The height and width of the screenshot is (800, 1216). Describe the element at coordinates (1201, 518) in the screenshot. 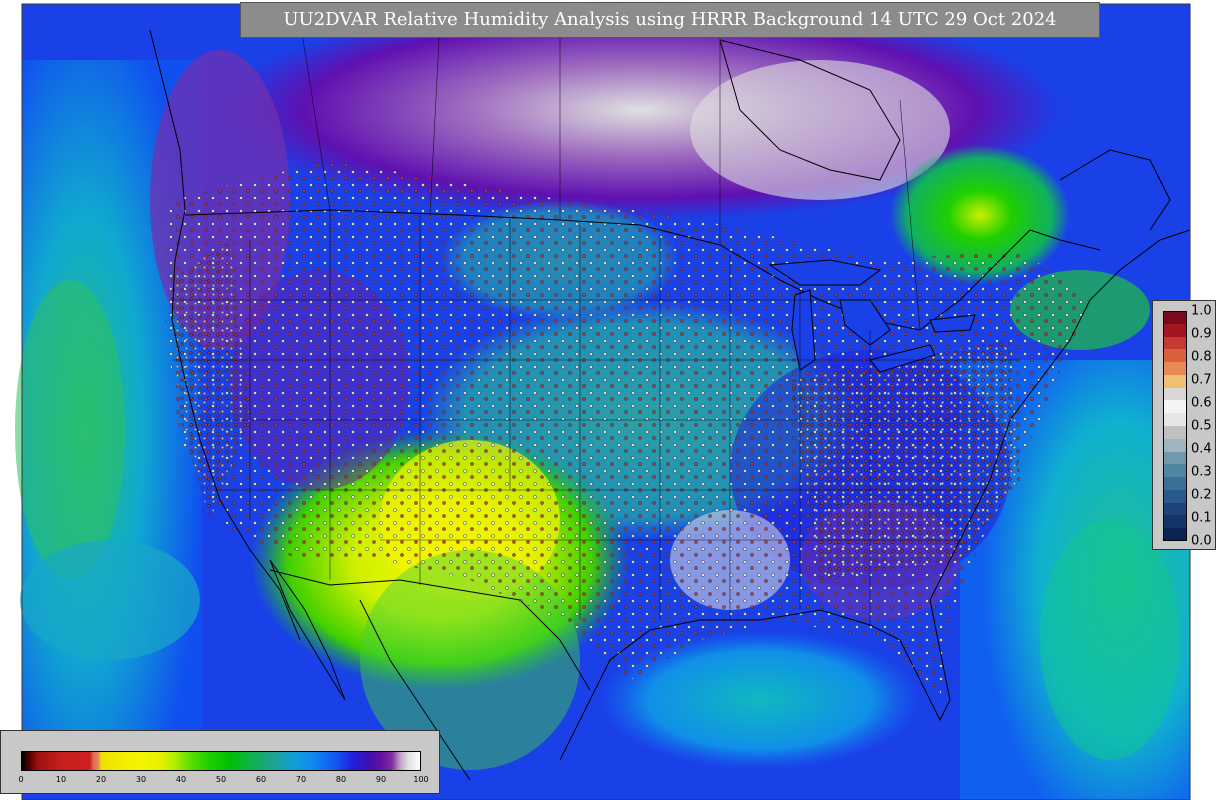

I see `ob-tick-label: 0.1` at that location.